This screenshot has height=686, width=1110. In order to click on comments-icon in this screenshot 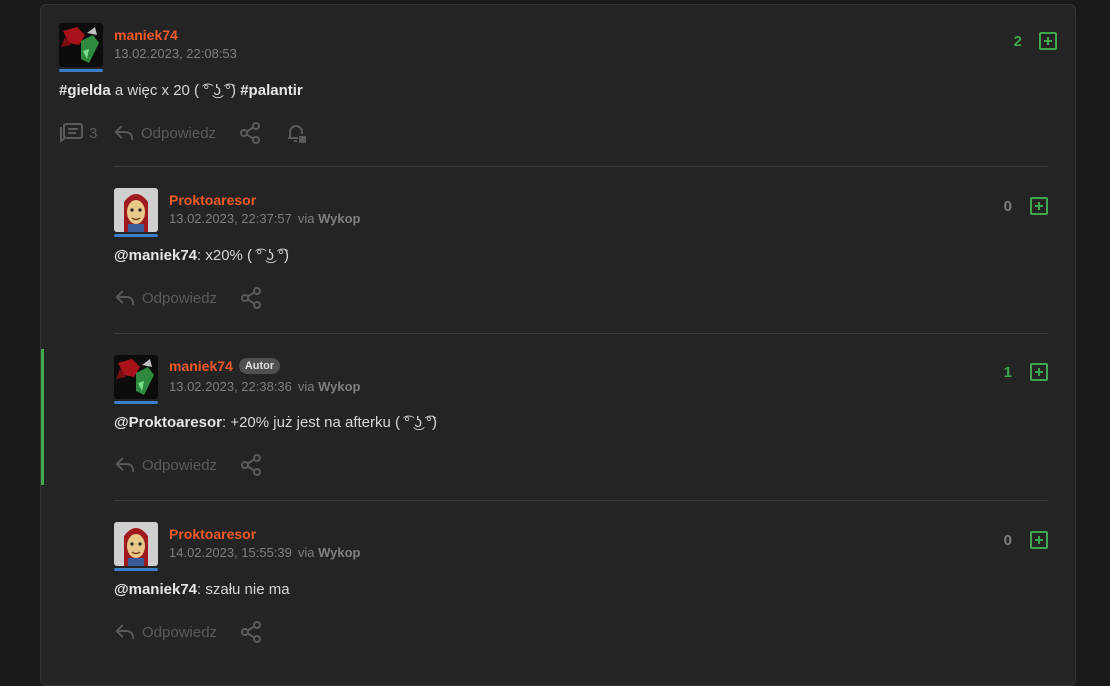, I will do `click(71, 133)`.